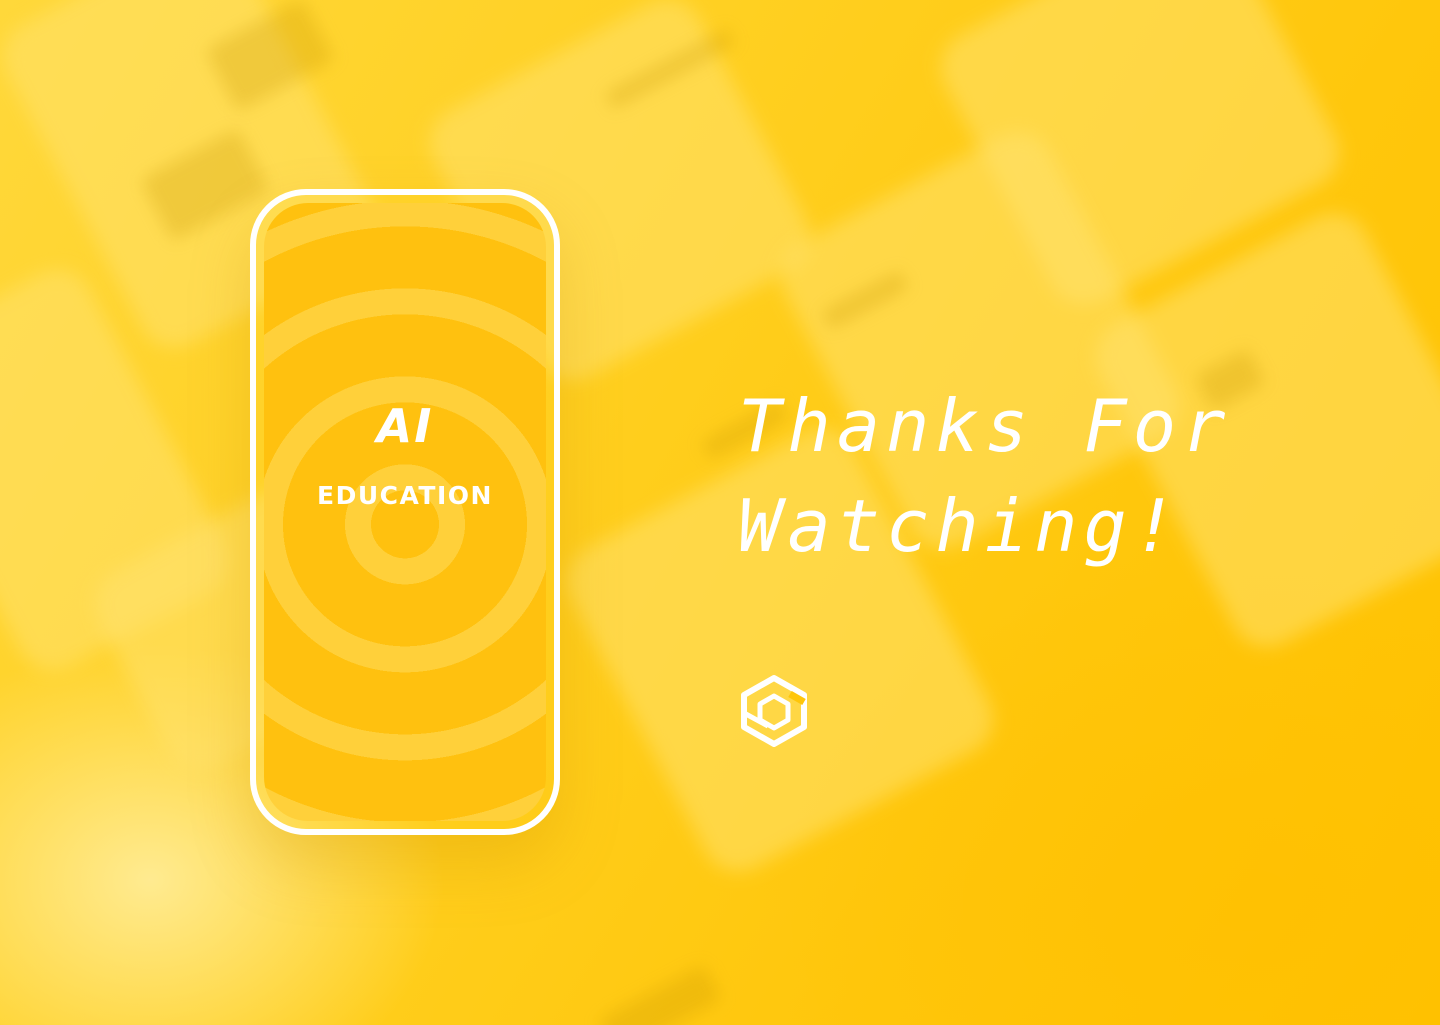 This screenshot has width=1440, height=1025. Describe the element at coordinates (985, 426) in the screenshot. I see `closing-line-1: Thanks For` at that location.